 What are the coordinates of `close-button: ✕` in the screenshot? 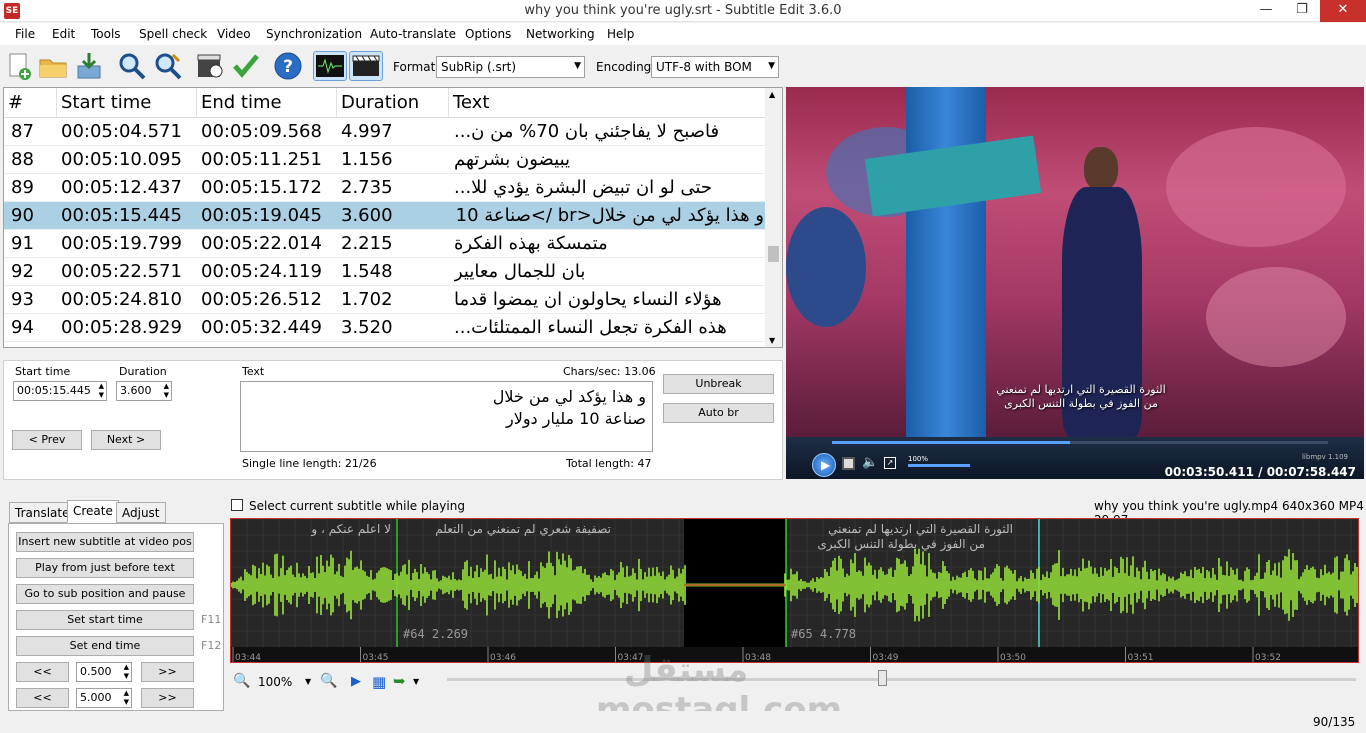 It's located at (1343, 11).